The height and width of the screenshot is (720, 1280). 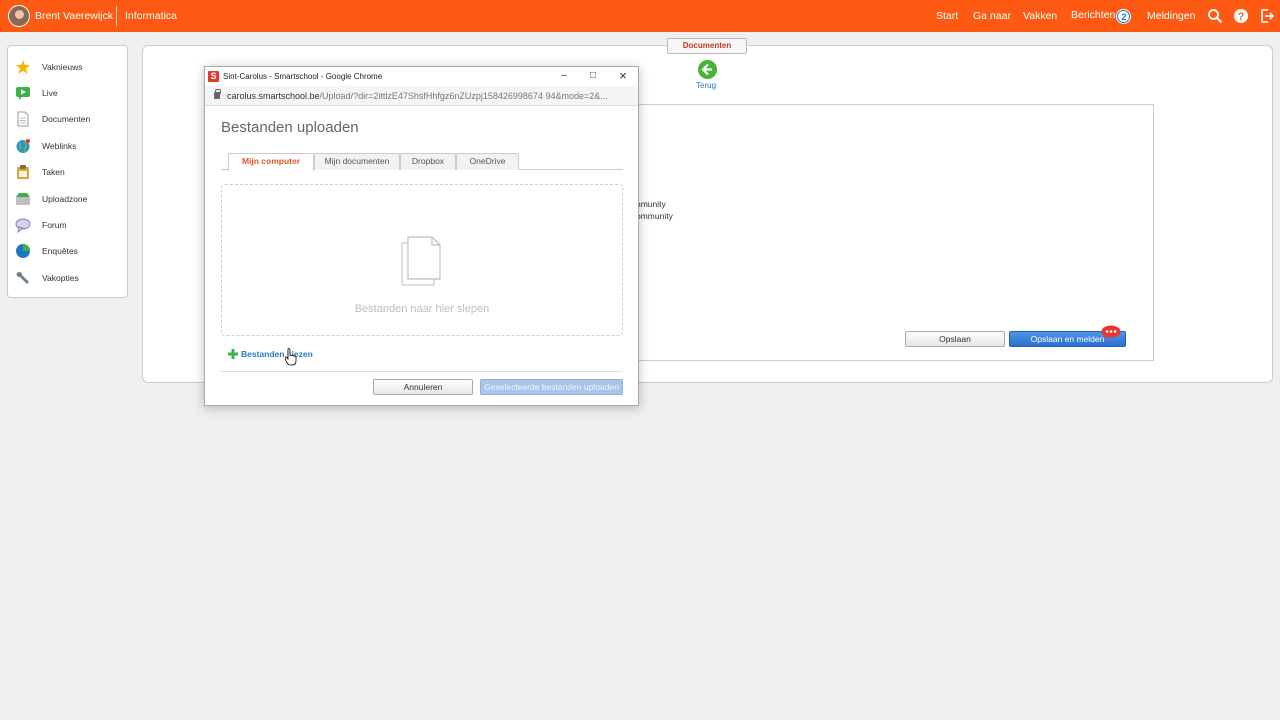 What do you see at coordinates (50, 93) in the screenshot?
I see `sidebar-item-label: Live` at bounding box center [50, 93].